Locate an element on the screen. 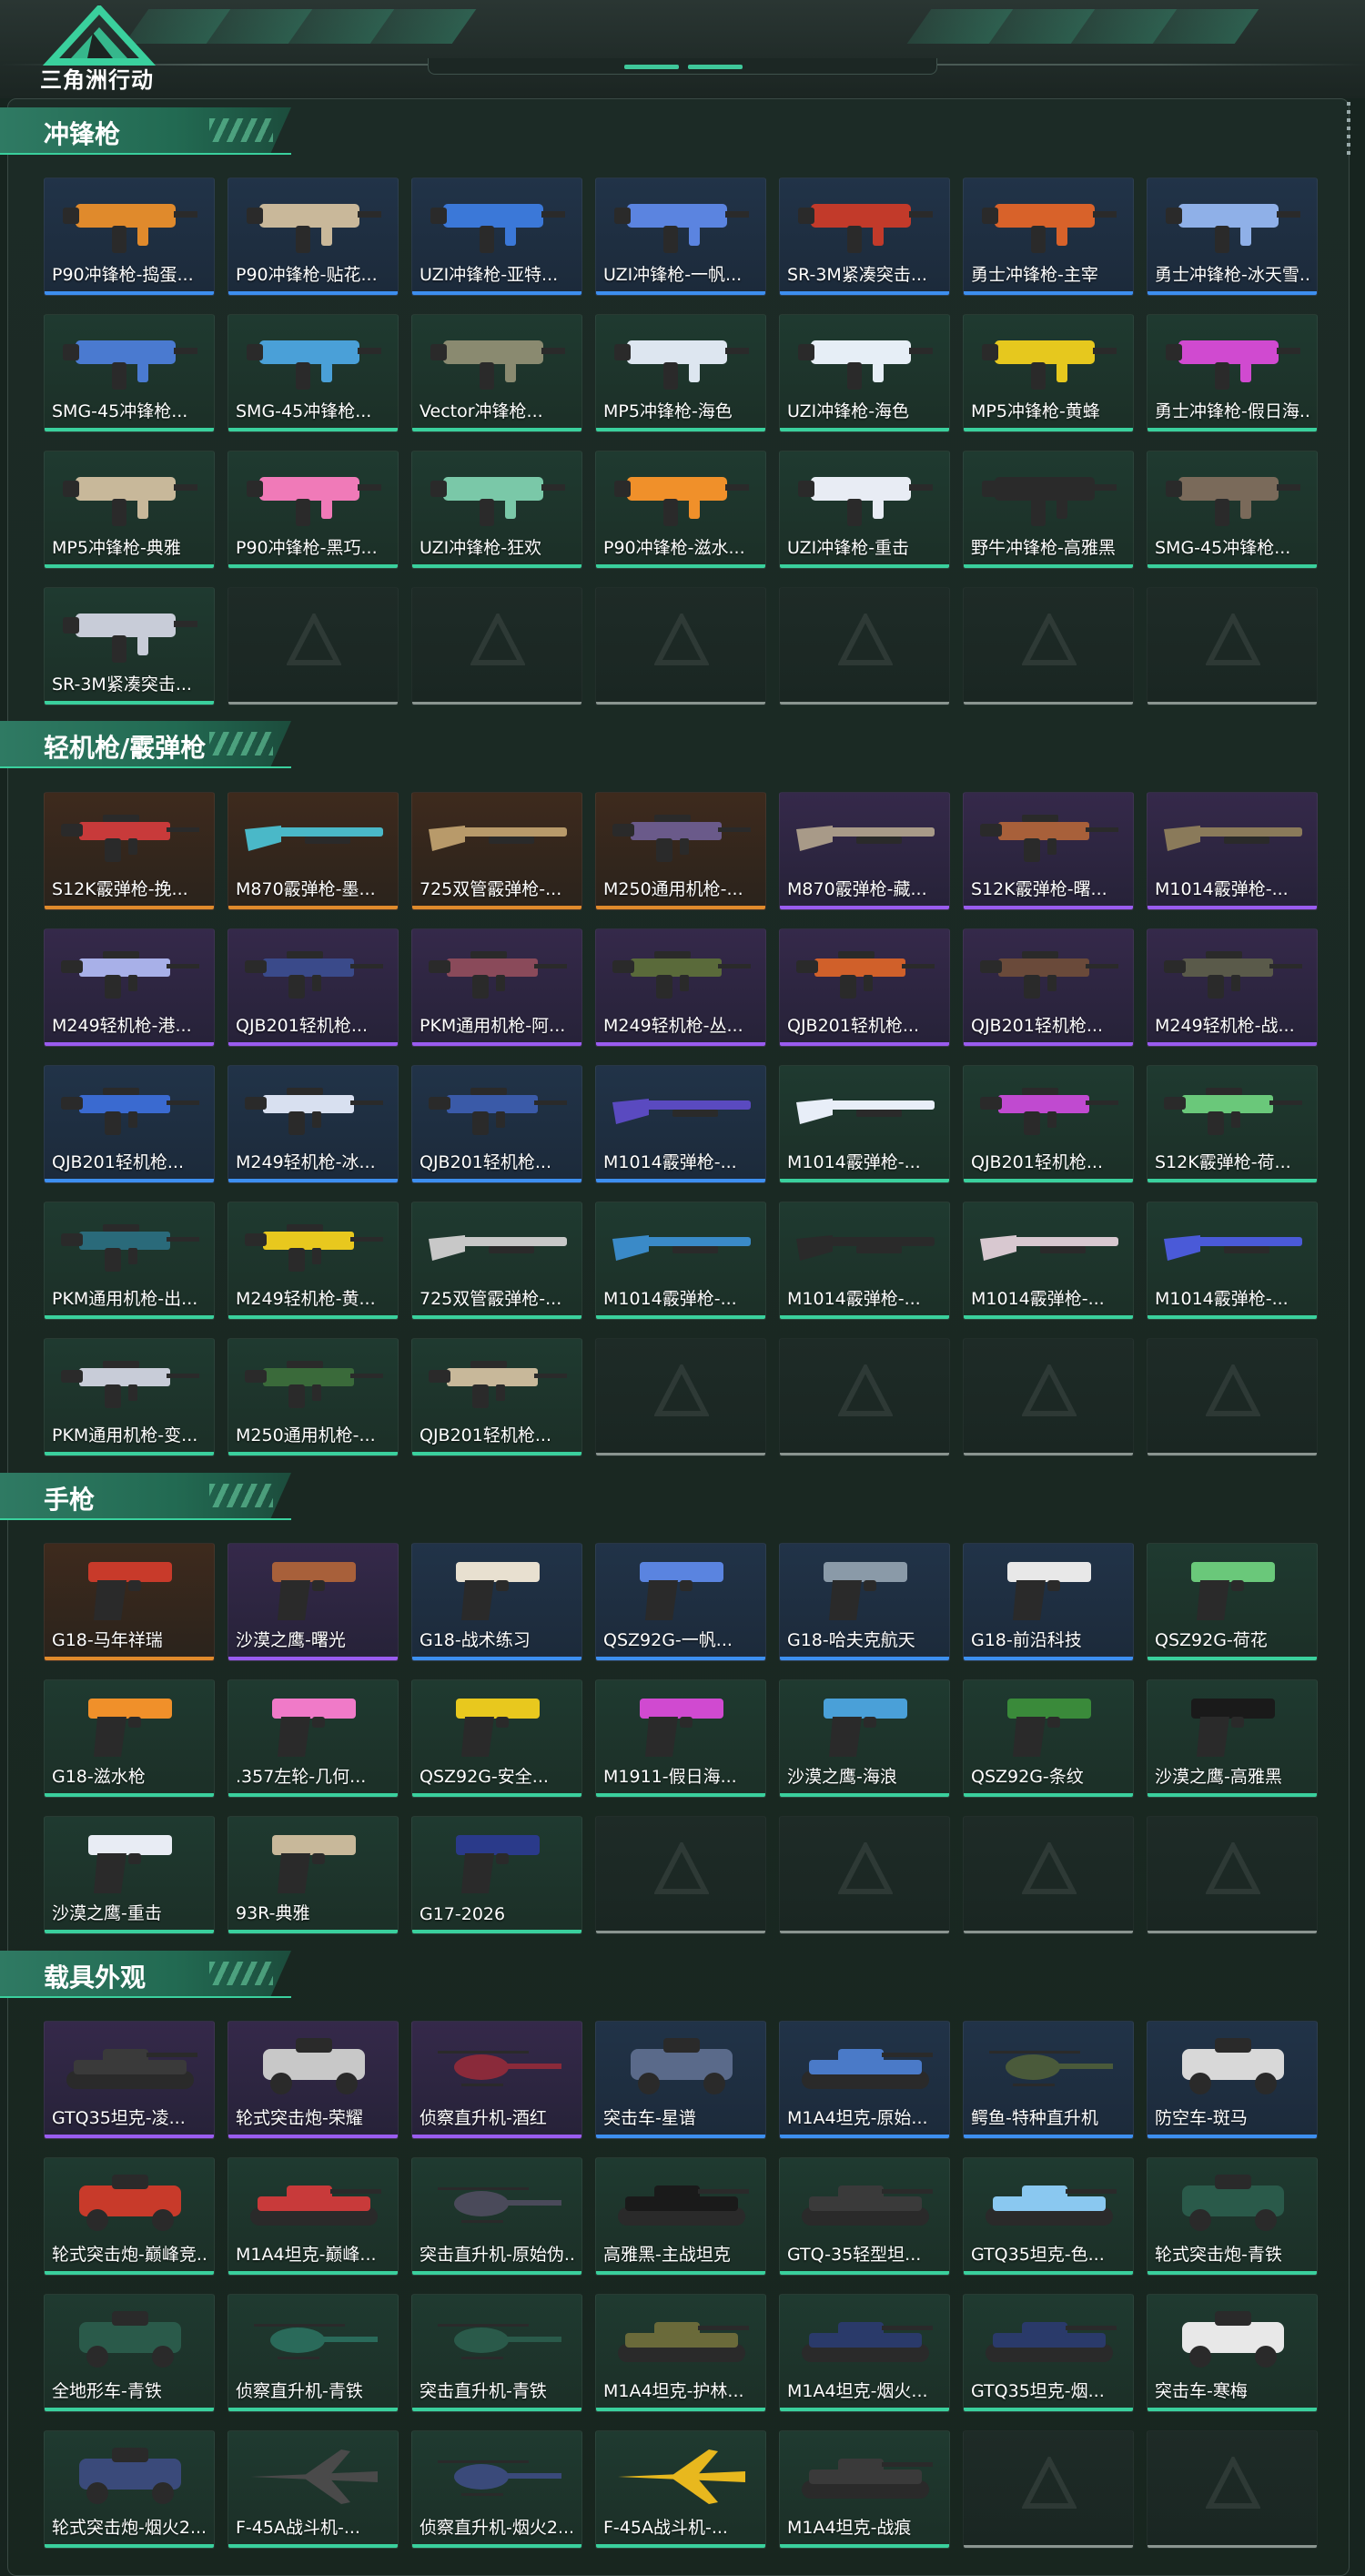 This screenshot has height=2576, width=1365. item-card: 全地形车-青铁 is located at coordinates (130, 2353).